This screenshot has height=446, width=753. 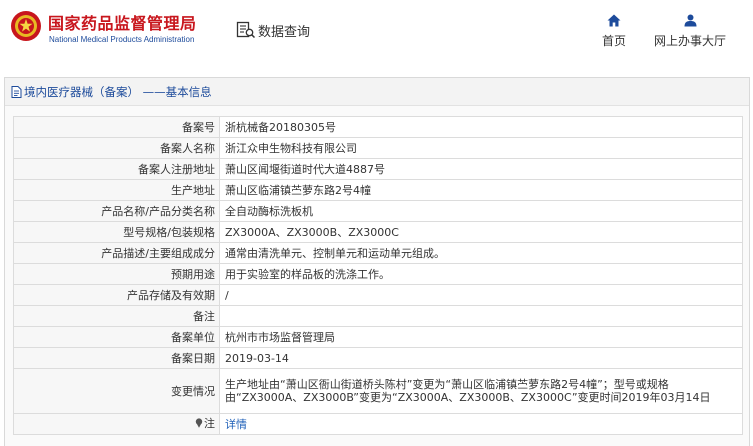 What do you see at coordinates (481, 148) in the screenshot?
I see `field-value: 浙江众申生物科技有限公司` at bounding box center [481, 148].